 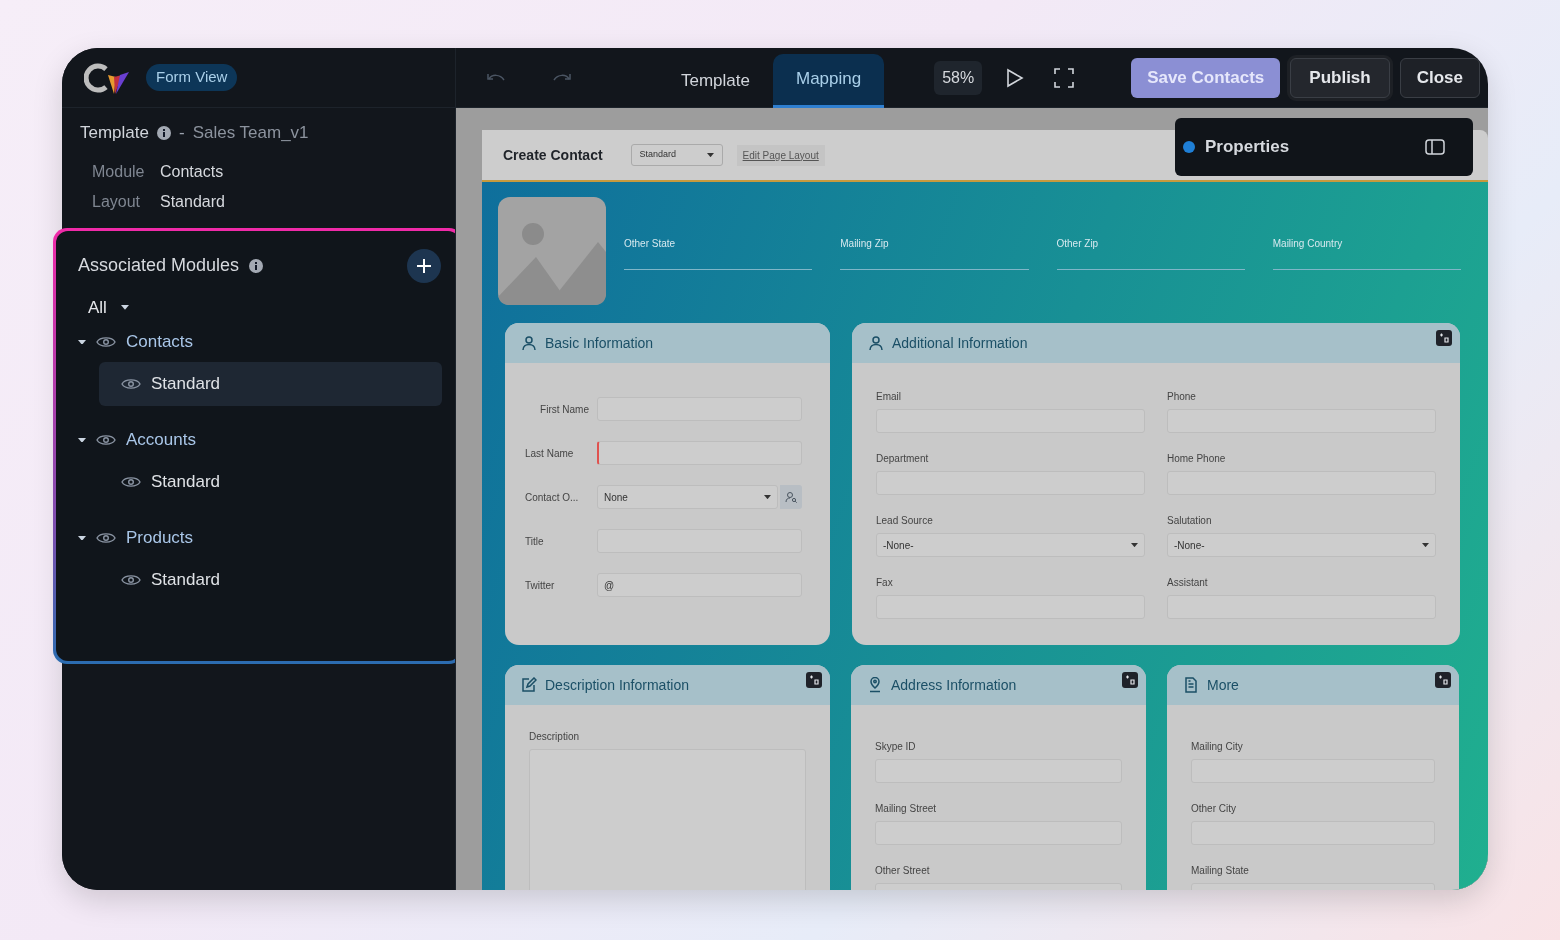 What do you see at coordinates (903, 459) in the screenshot?
I see `field-label: Department` at bounding box center [903, 459].